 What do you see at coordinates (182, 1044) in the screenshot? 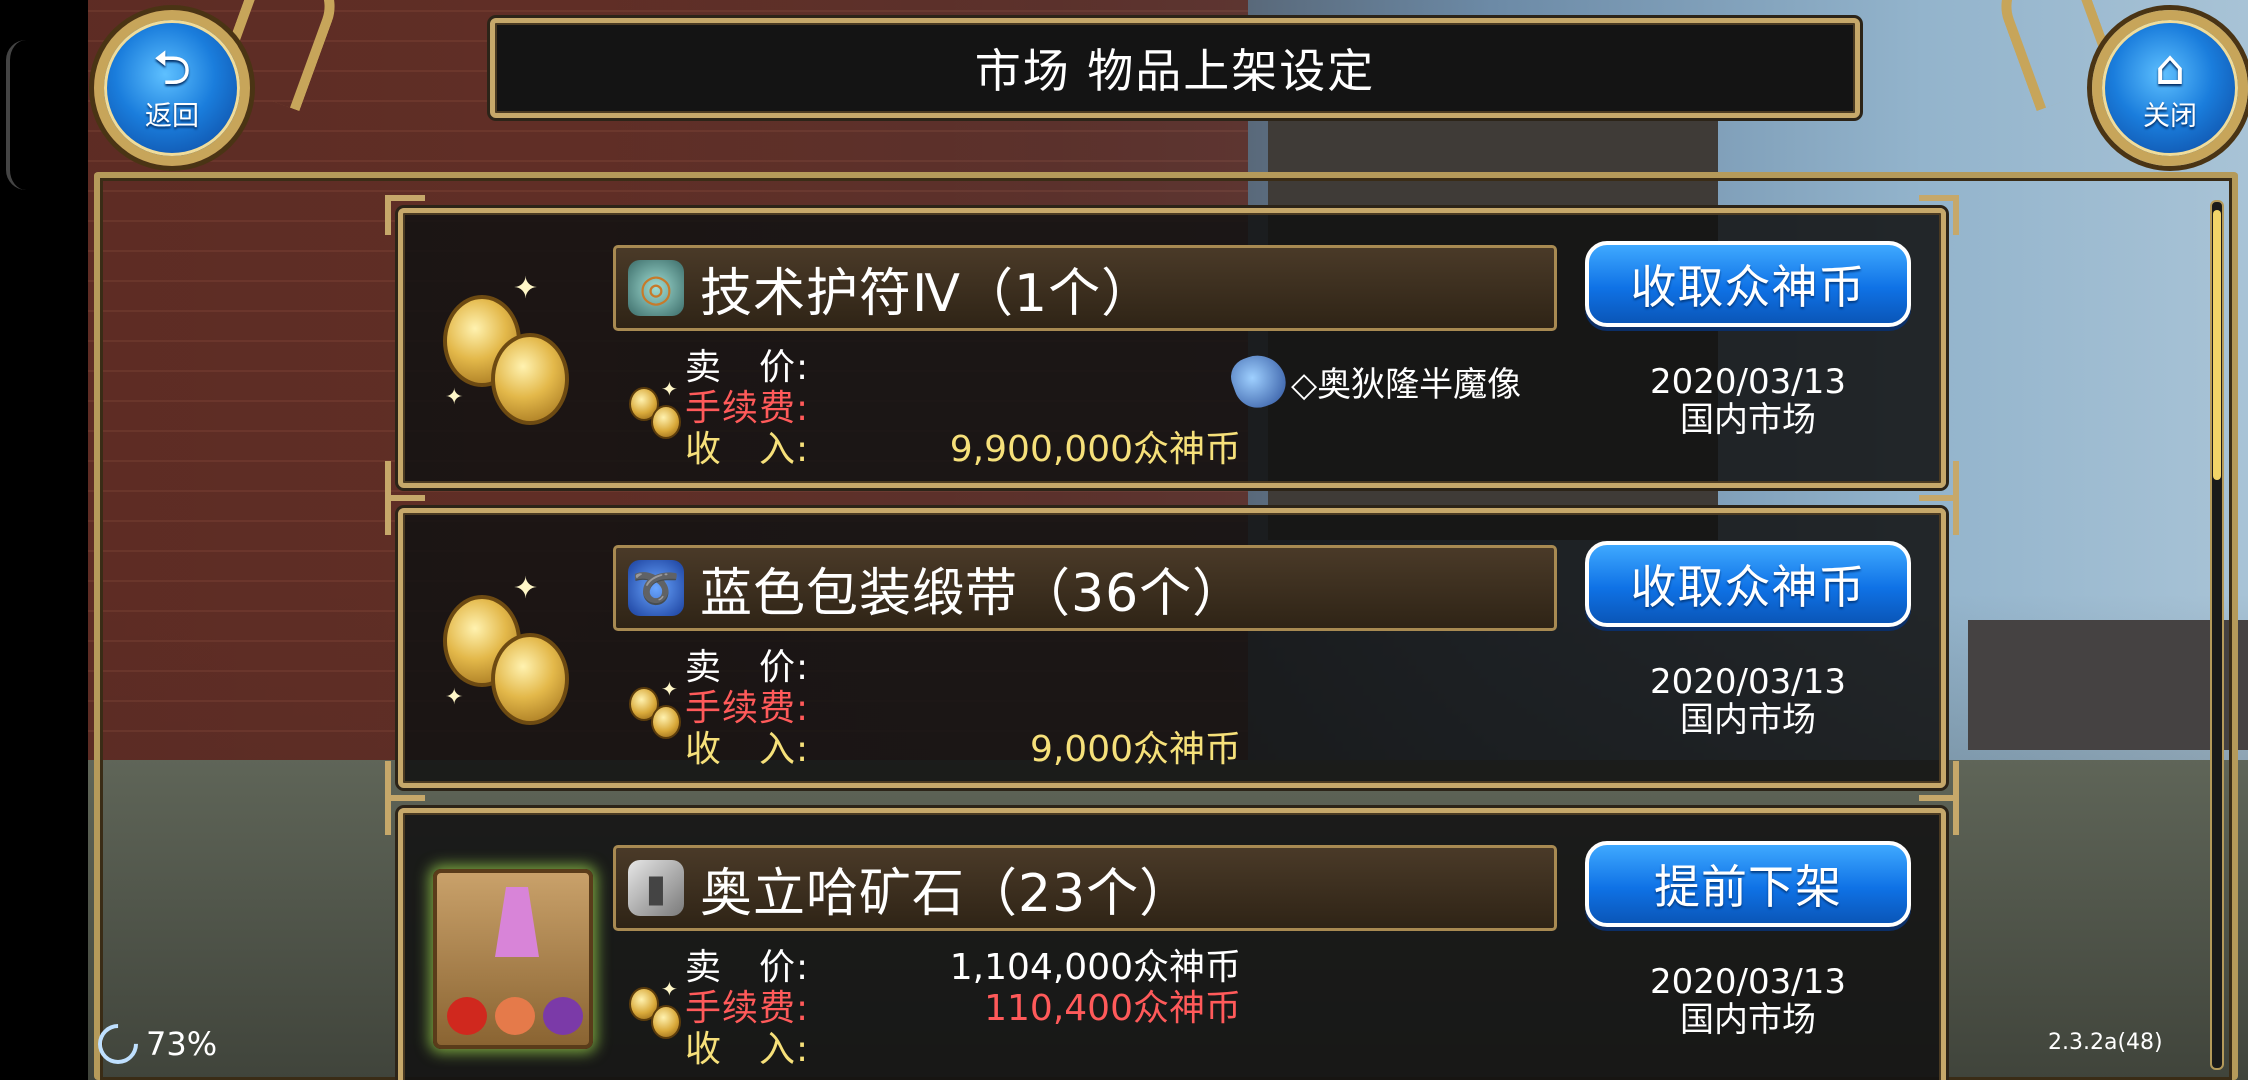
I see `signal-strength: 73%` at bounding box center [182, 1044].